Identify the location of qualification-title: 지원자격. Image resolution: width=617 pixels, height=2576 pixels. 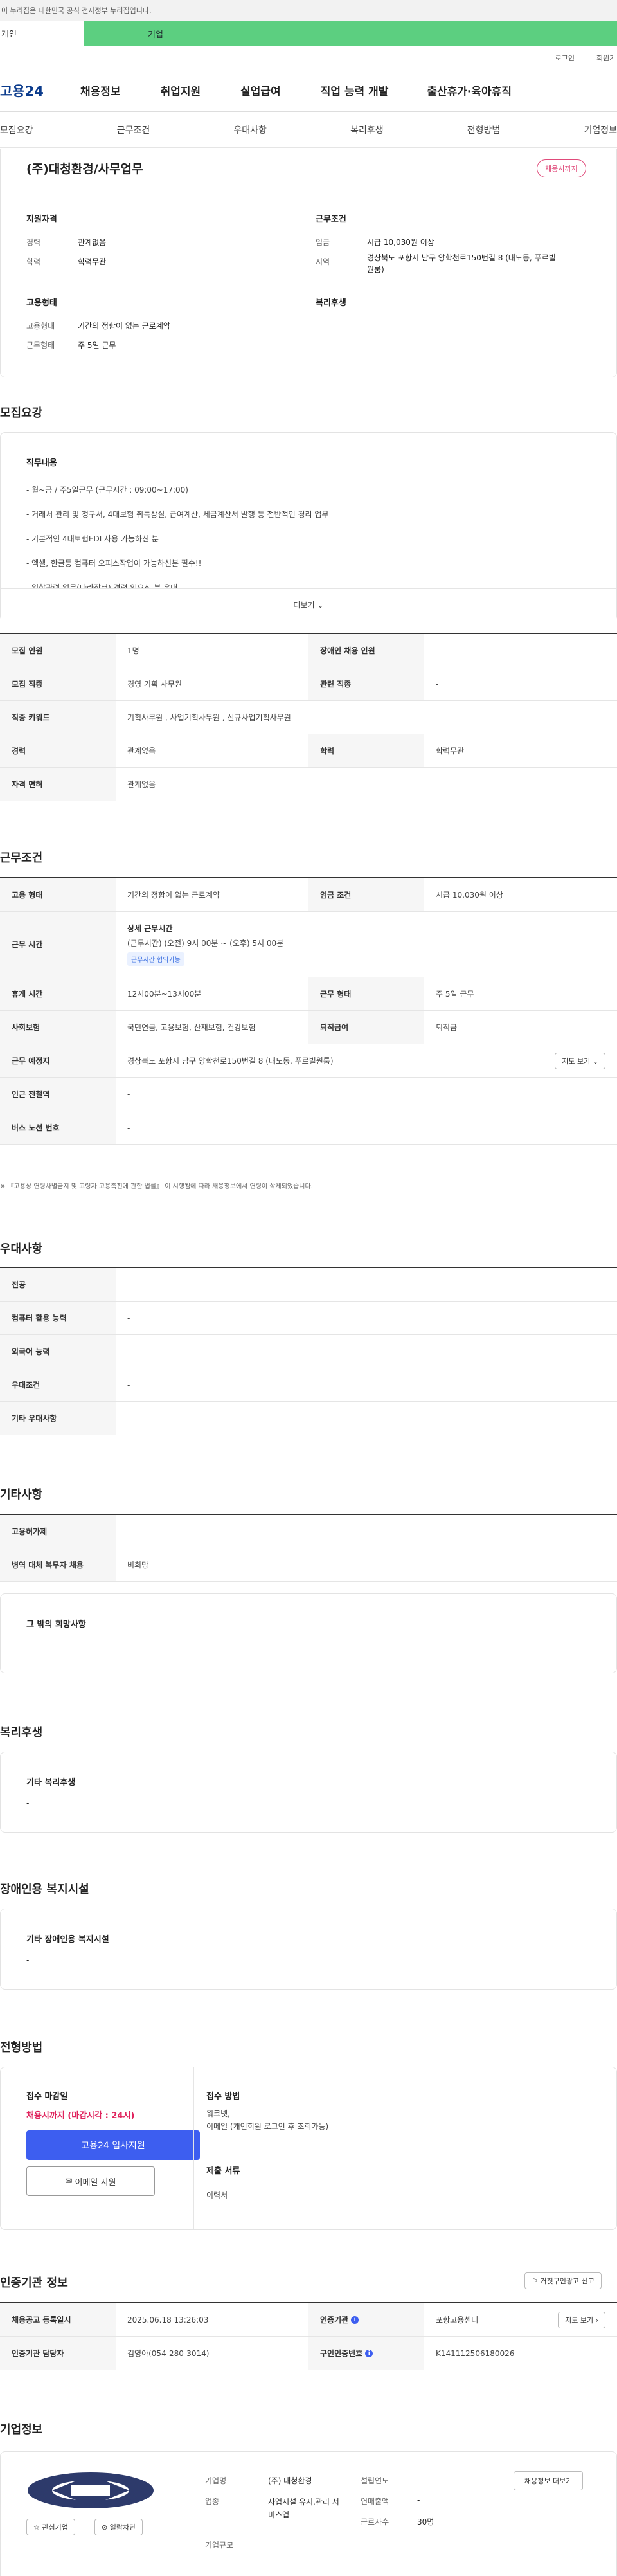
(41, 219).